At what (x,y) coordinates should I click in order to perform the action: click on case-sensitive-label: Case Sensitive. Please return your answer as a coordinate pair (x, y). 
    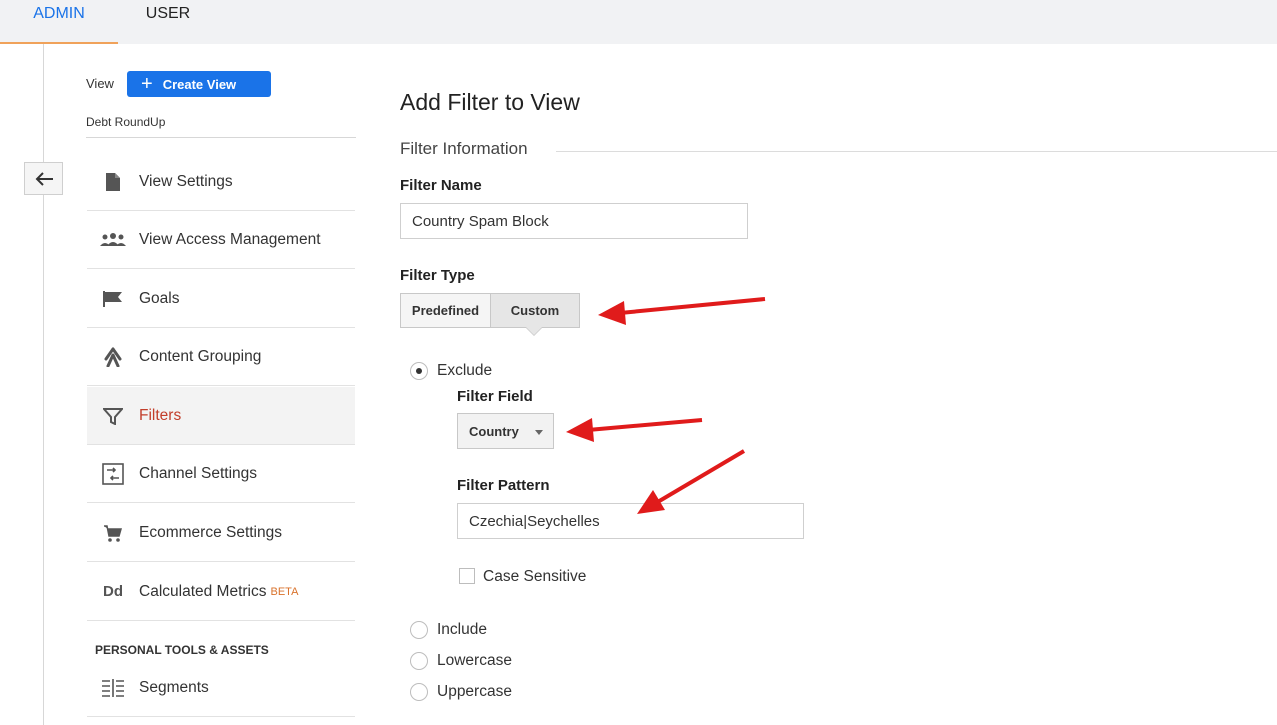
    Looking at the image, I should click on (535, 576).